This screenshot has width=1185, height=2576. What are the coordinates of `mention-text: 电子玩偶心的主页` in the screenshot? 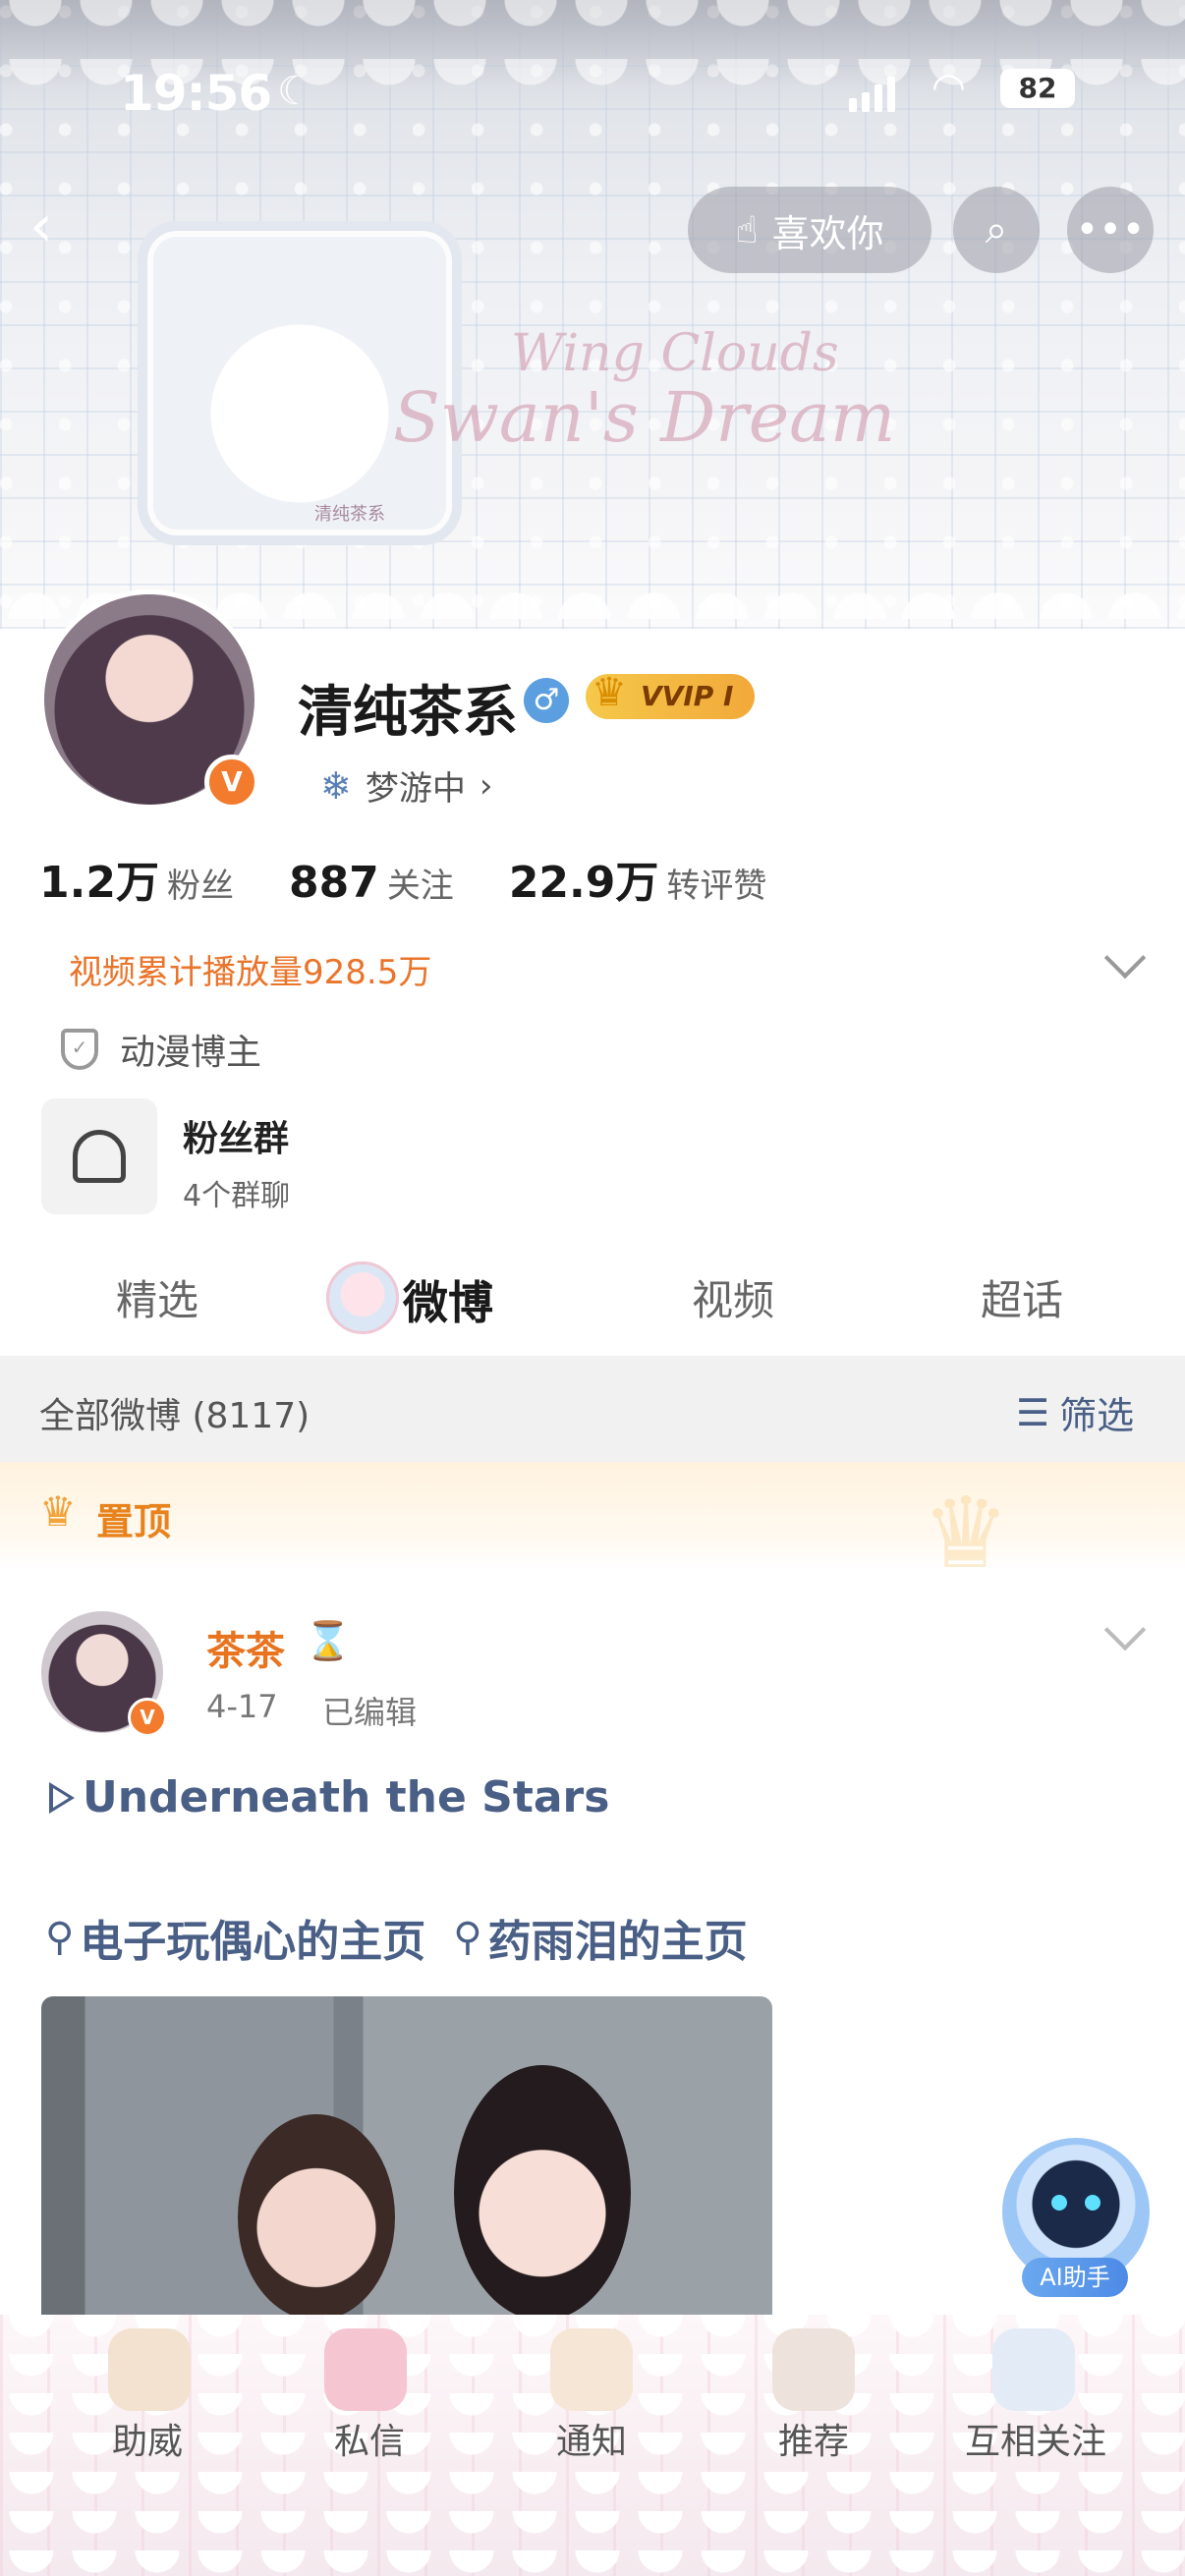 It's located at (253, 1942).